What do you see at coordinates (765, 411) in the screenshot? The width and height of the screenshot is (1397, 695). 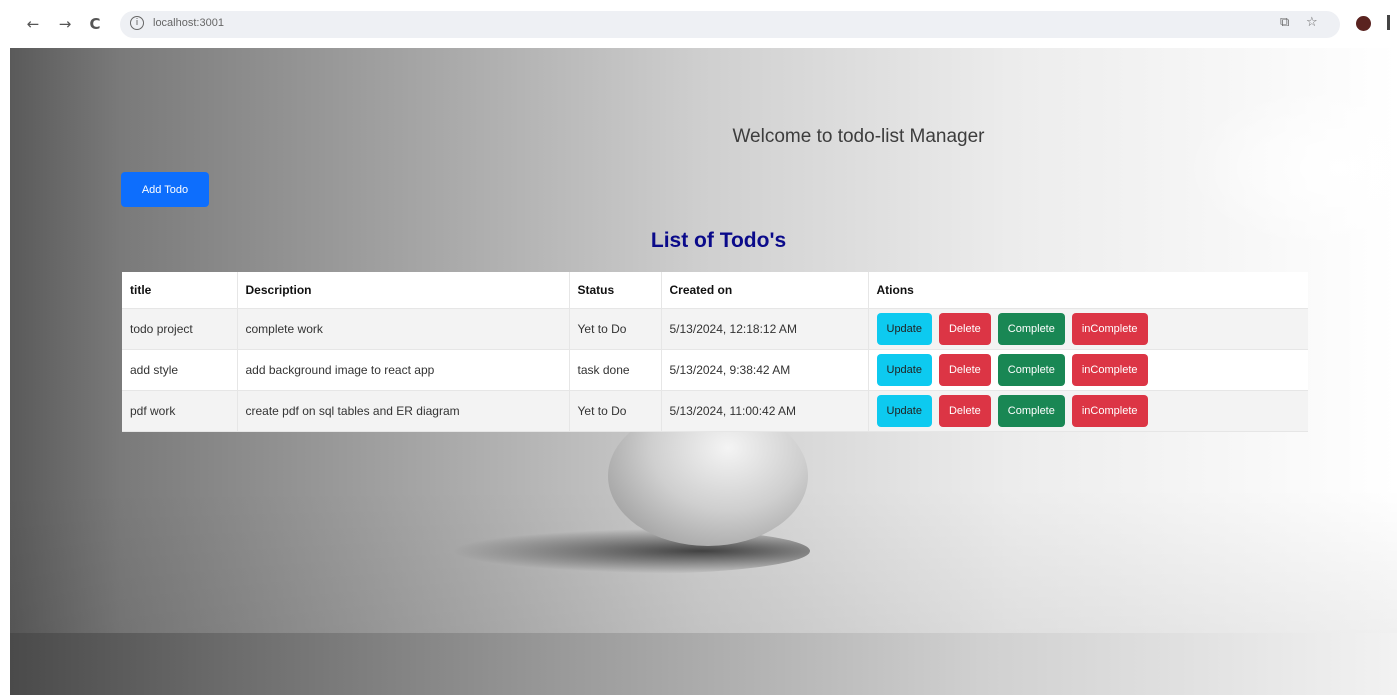 I see `cell-created: 5/13/2024, 11:00:42 AM` at bounding box center [765, 411].